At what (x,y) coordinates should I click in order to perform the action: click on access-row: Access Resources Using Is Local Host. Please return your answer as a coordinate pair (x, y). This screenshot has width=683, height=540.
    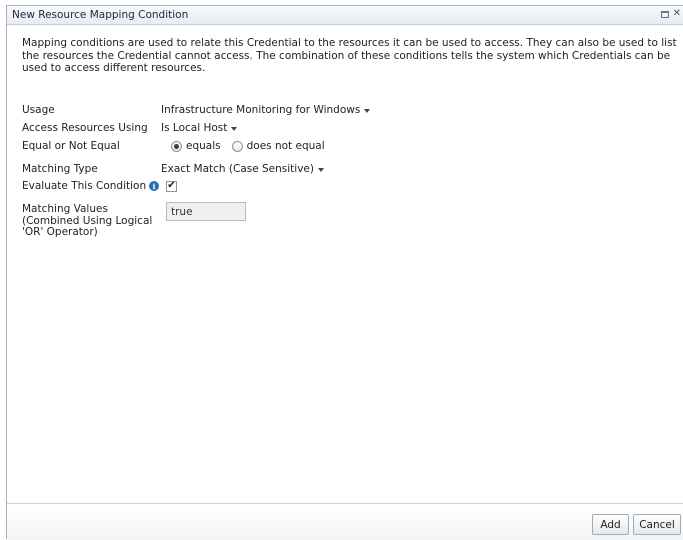
    Looking at the image, I should click on (130, 128).